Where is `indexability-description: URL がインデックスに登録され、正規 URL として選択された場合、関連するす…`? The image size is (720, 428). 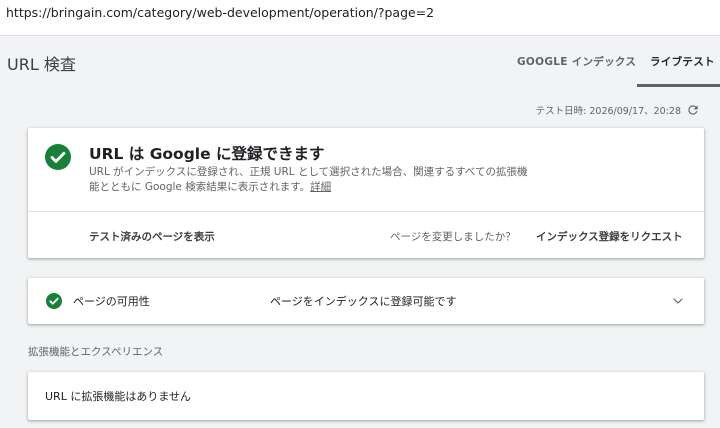 indexability-description: URL がインデックスに登録され、正規 URL として選択された場合、関連するす… is located at coordinates (309, 180).